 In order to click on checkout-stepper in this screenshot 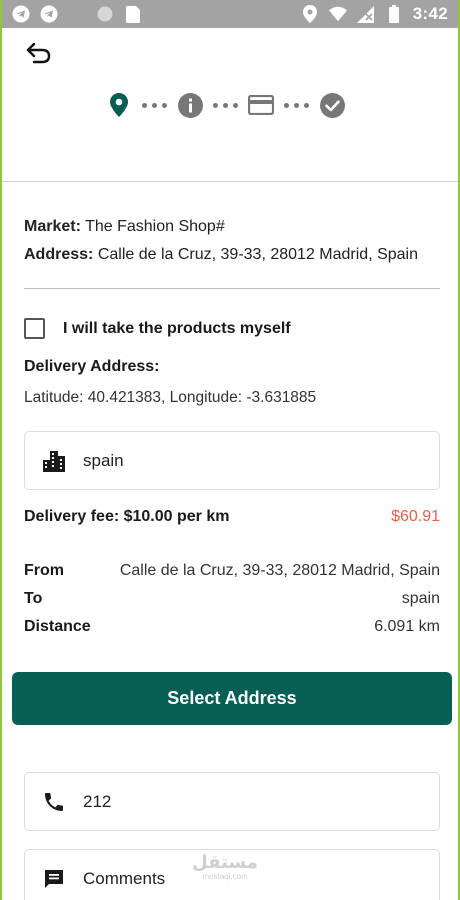, I will do `click(225, 105)`.